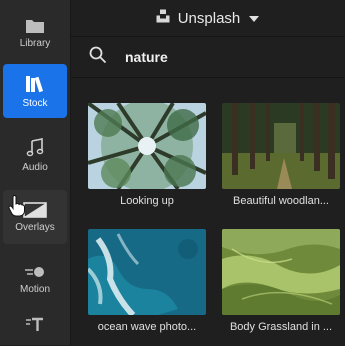 The width and height of the screenshot is (345, 346). I want to click on result-caption: Looking up, so click(147, 201).